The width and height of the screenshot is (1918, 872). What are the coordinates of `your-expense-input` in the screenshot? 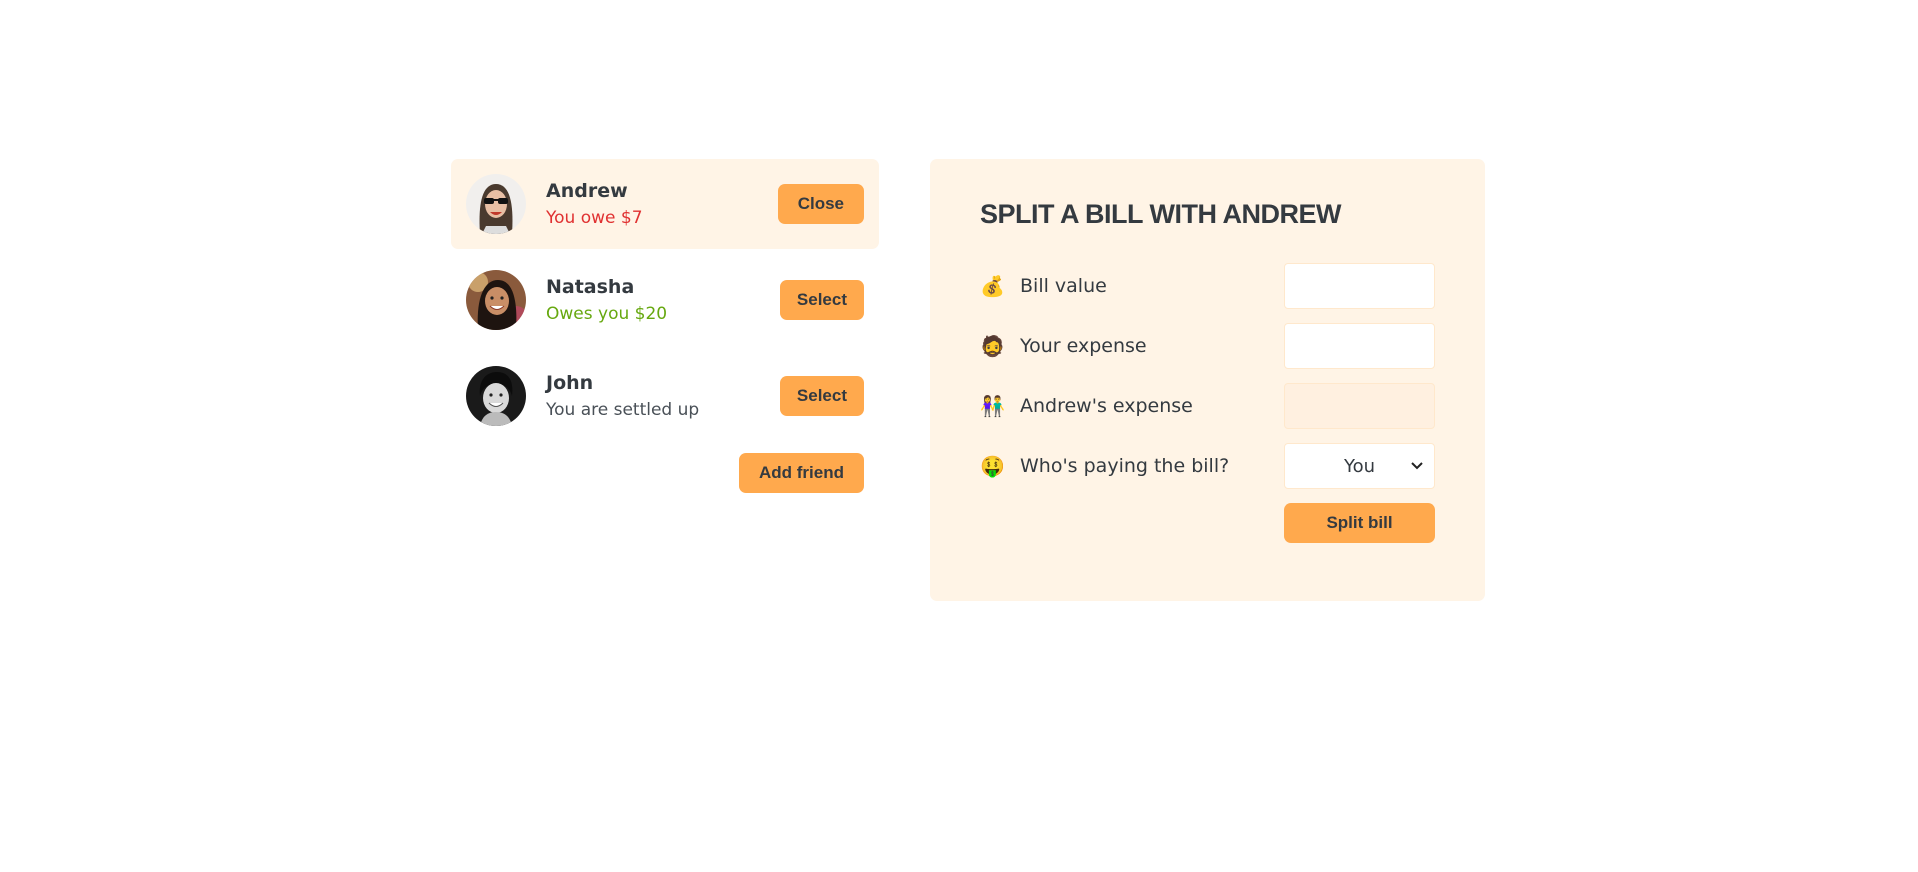 It's located at (1359, 346).